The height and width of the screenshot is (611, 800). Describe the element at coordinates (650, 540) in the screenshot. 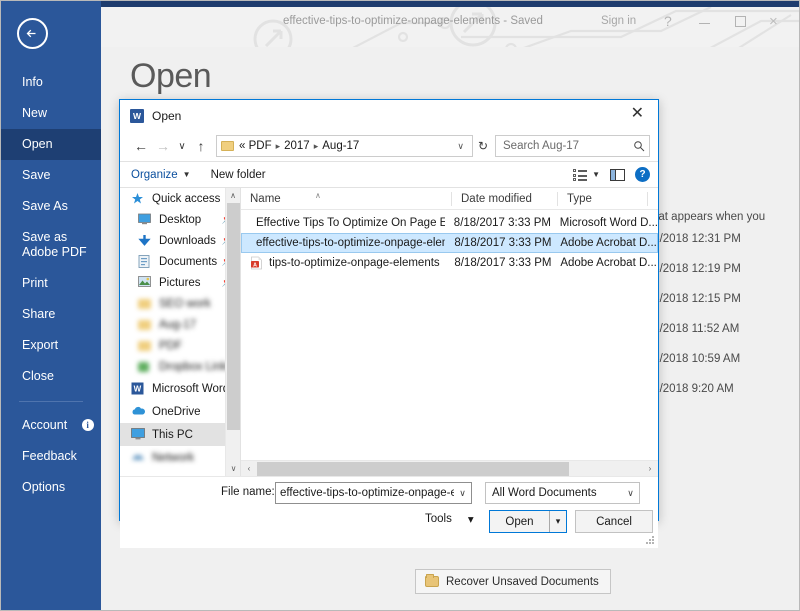

I see `resize-grip` at that location.